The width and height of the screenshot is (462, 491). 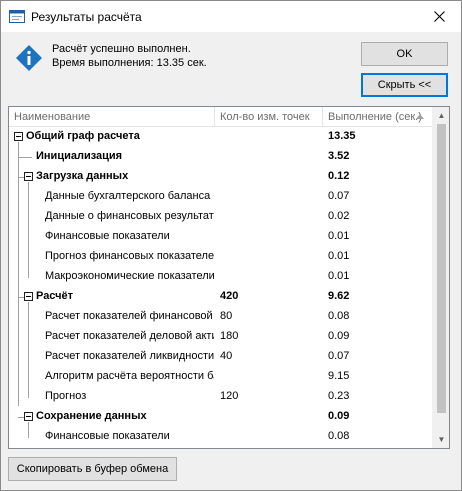 I want to click on info-icon, so click(x=29, y=58).